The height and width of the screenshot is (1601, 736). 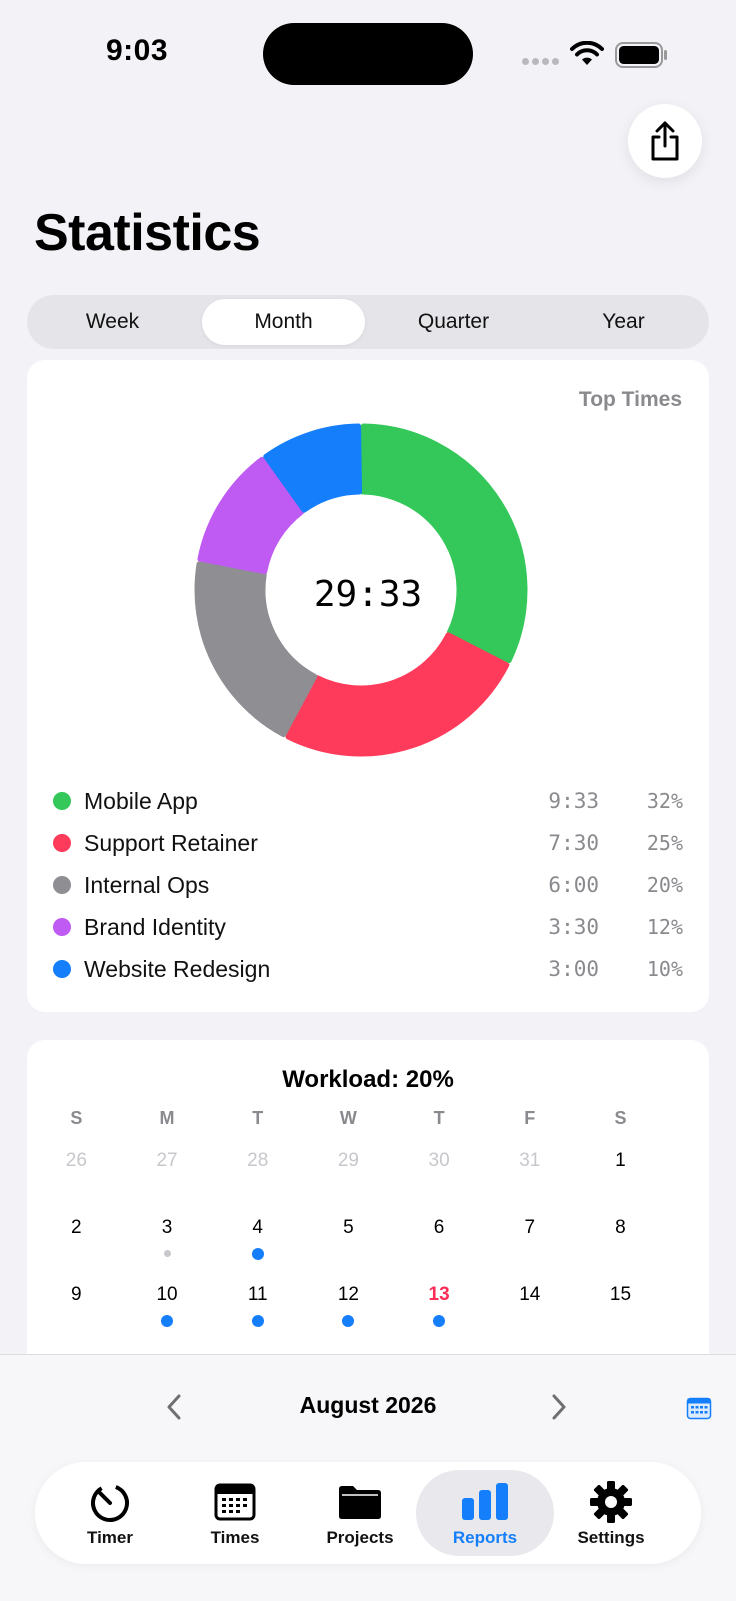 I want to click on legend-time: 3:00, so click(x=573, y=969).